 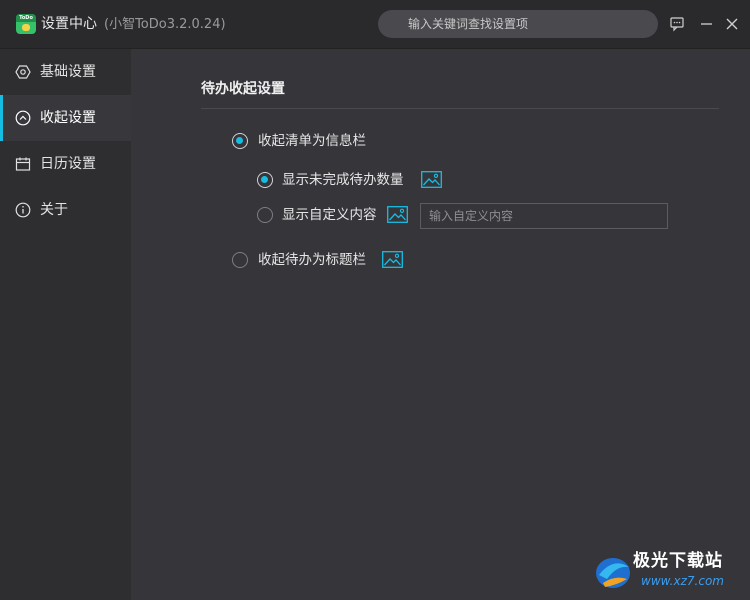 What do you see at coordinates (243, 89) in the screenshot?
I see `section-title: 待办收起设置` at bounding box center [243, 89].